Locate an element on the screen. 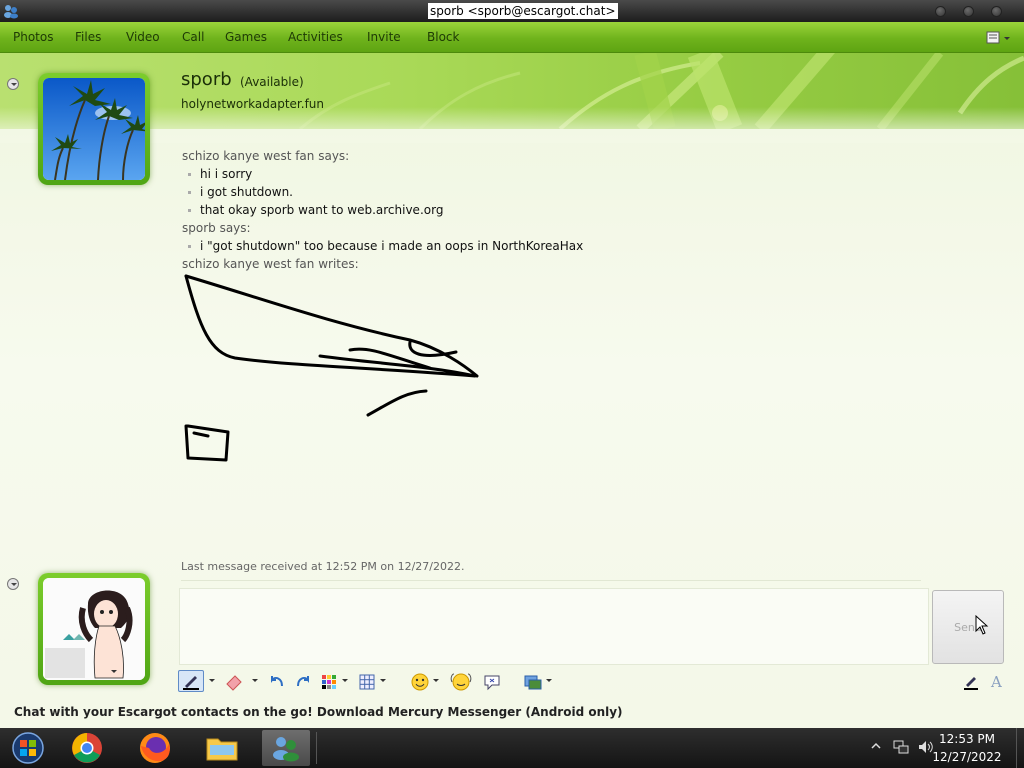  message-line: that okay sporb want to web.archive.org is located at coordinates (582, 210).